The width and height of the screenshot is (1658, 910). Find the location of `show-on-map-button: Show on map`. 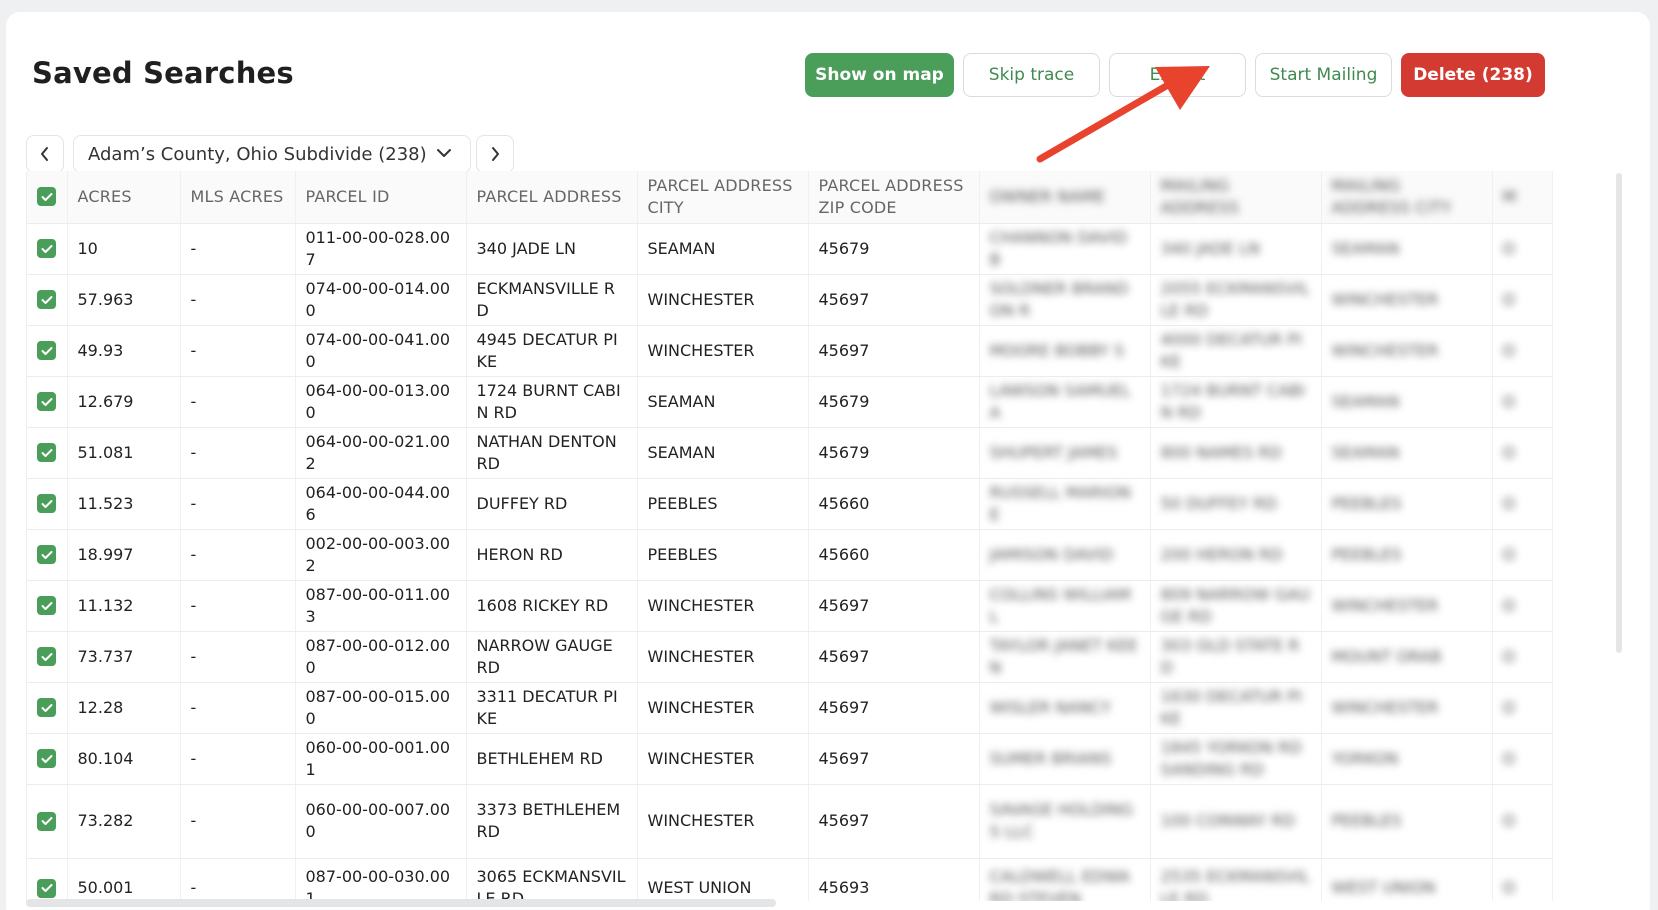

show-on-map-button: Show on map is located at coordinates (879, 75).